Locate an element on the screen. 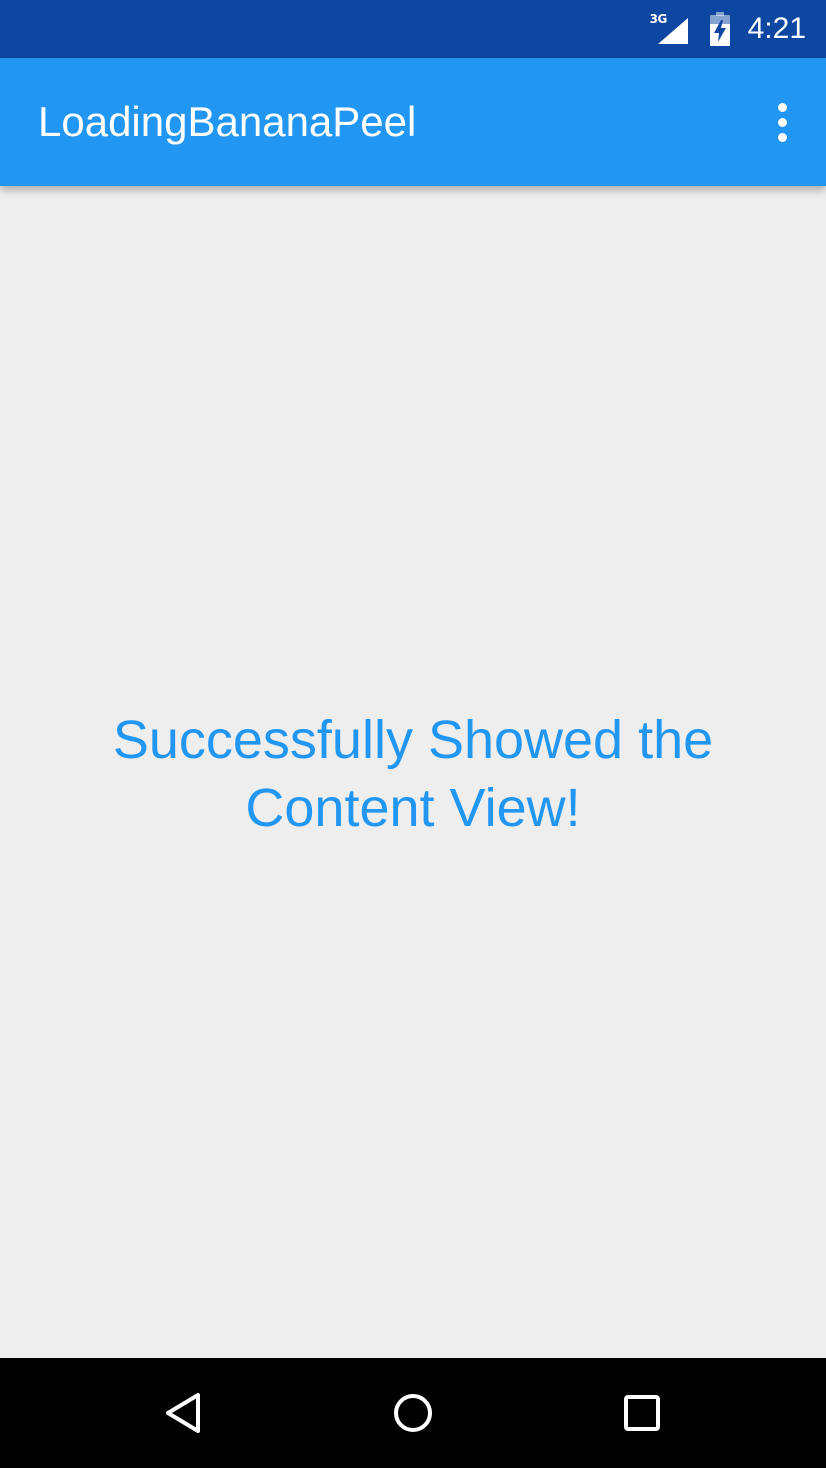 The image size is (826, 1468). status-time: 4:21 is located at coordinates (776, 28).